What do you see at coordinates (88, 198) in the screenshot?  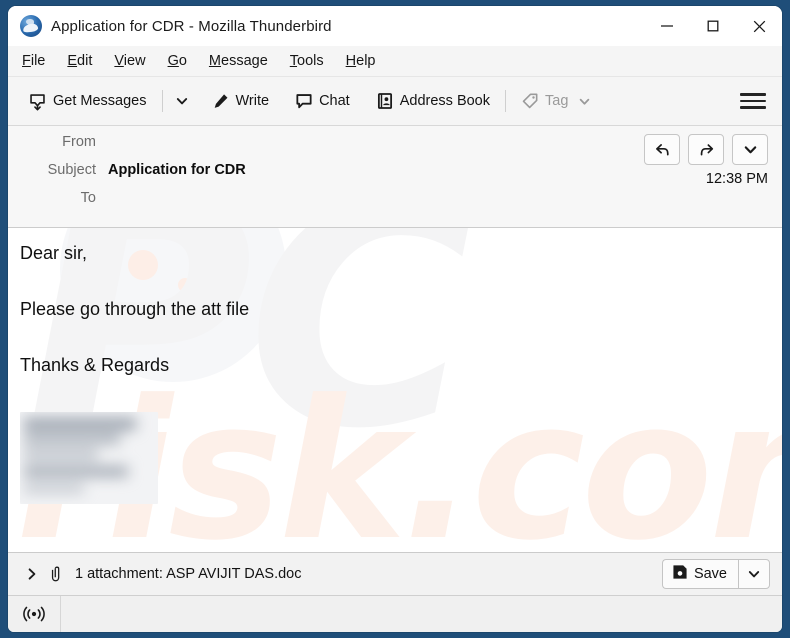 I see `to-label: To` at bounding box center [88, 198].